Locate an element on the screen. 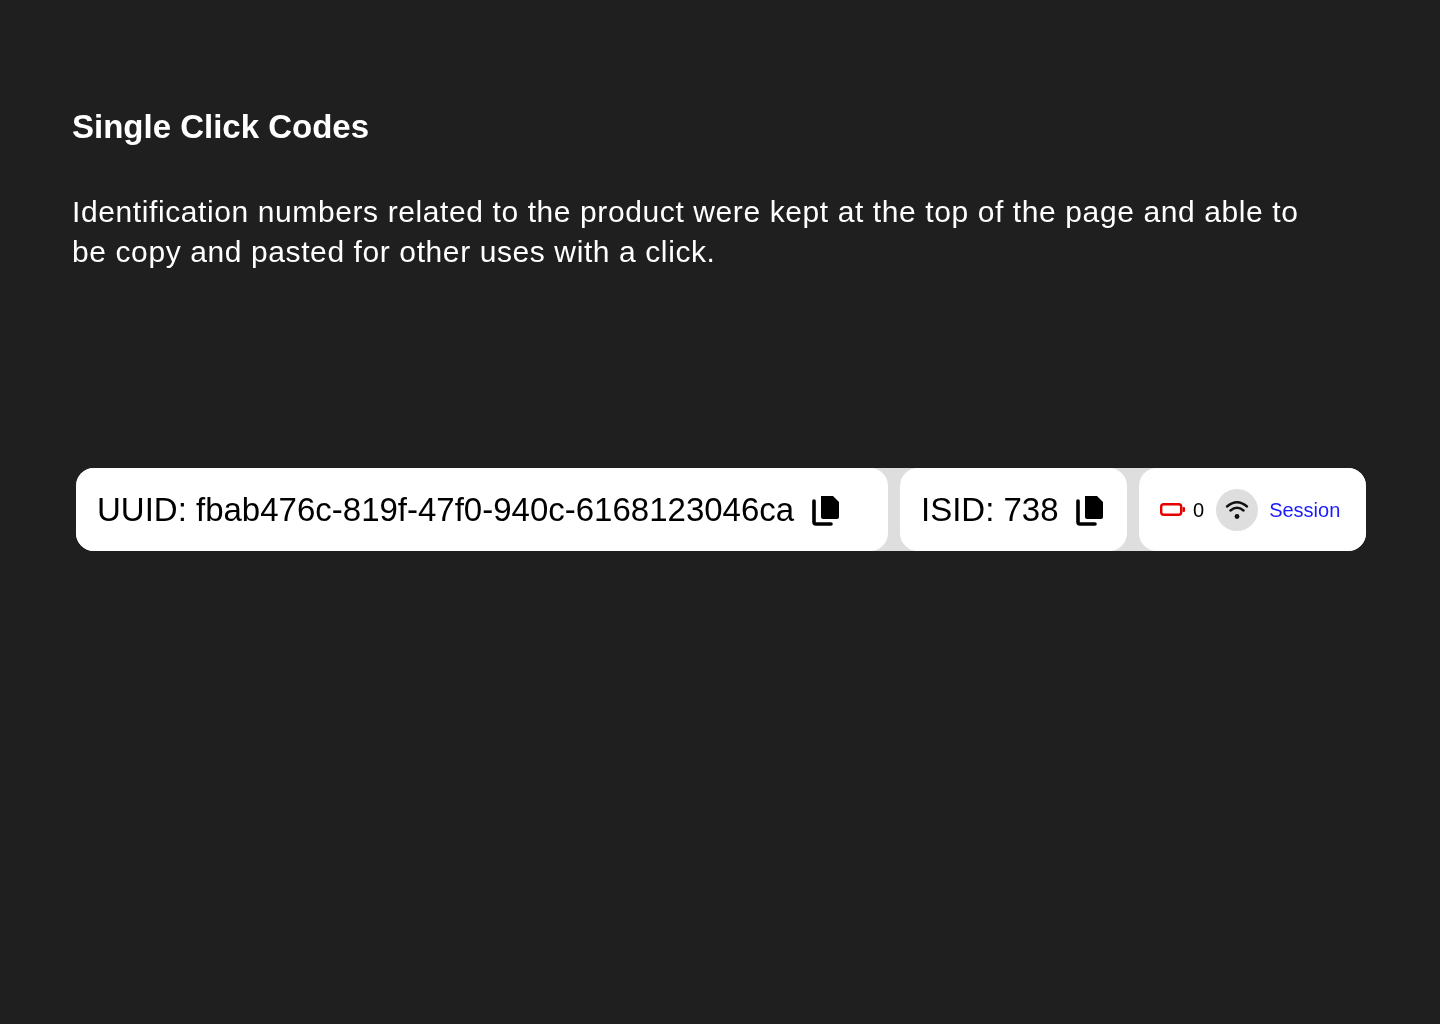 The width and height of the screenshot is (1440, 1024). code-text: UUID: fbab476c-819f-47f0-940c-6168123046ca is located at coordinates (446, 509).